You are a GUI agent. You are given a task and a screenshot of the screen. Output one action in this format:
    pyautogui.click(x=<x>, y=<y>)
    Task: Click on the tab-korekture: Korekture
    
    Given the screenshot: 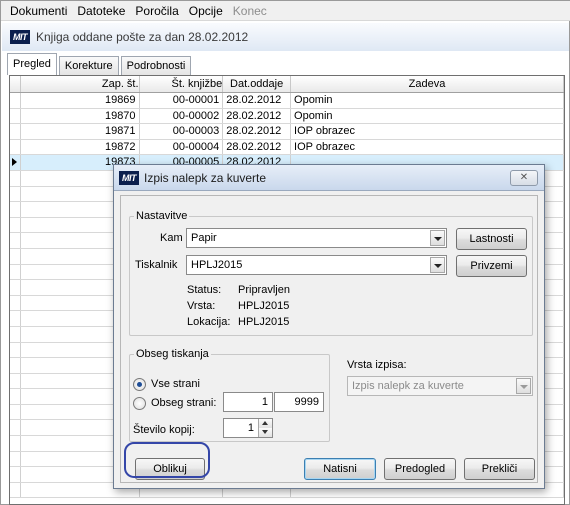 What is the action you would take?
    pyautogui.click(x=88, y=65)
    